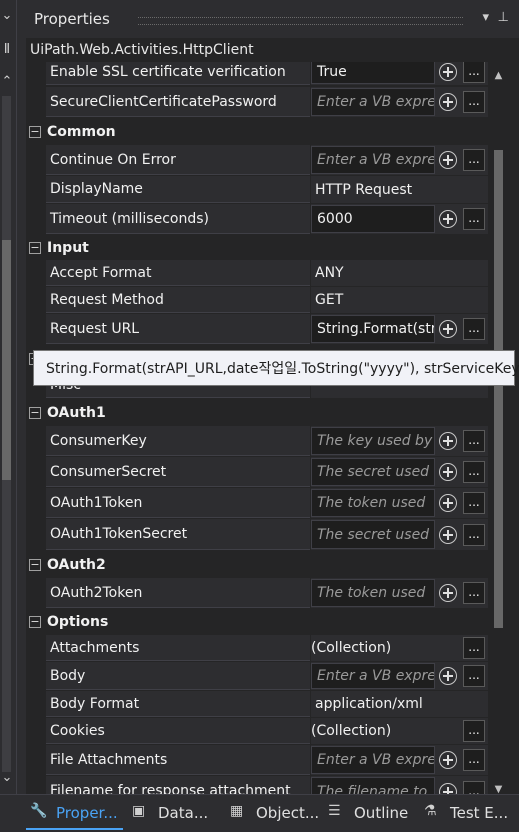 The image size is (519, 832). What do you see at coordinates (430, 811) in the screenshot?
I see `test-icon: ⚗` at bounding box center [430, 811].